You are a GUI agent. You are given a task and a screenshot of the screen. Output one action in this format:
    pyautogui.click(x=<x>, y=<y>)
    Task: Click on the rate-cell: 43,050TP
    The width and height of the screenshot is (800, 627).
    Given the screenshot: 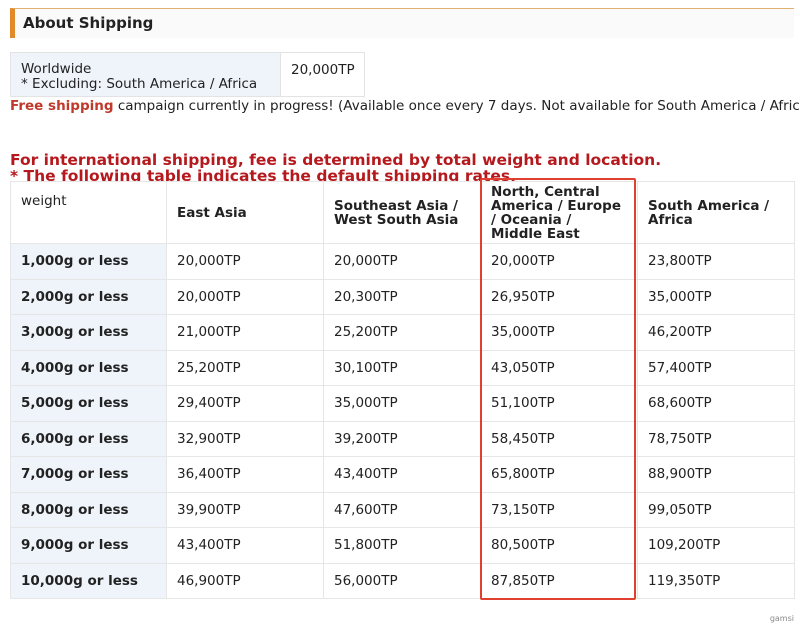 What is the action you would take?
    pyautogui.click(x=559, y=367)
    